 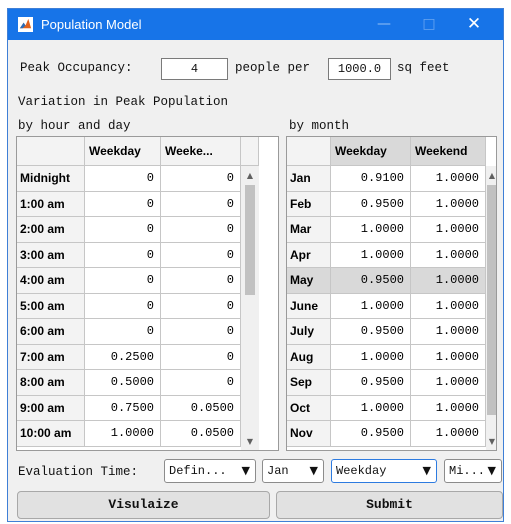 What do you see at coordinates (389, 505) in the screenshot?
I see `submit-button: Submit` at bounding box center [389, 505].